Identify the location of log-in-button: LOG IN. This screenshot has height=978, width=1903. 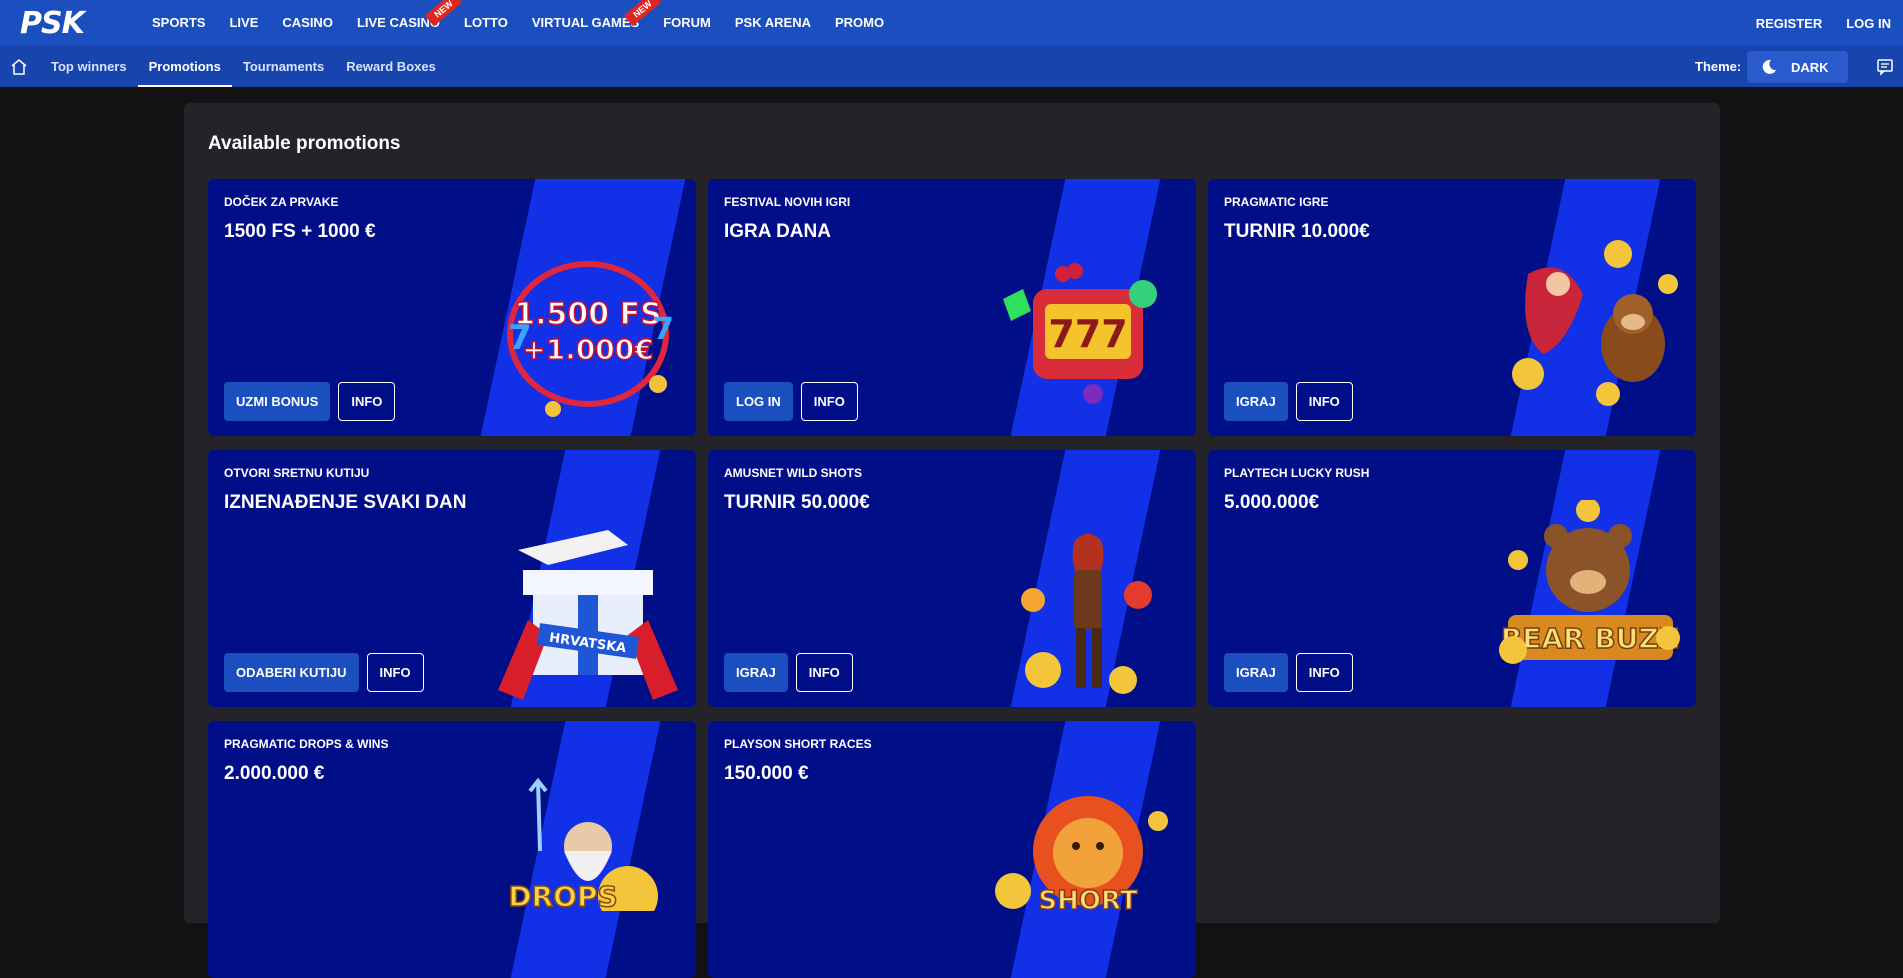
(758, 401).